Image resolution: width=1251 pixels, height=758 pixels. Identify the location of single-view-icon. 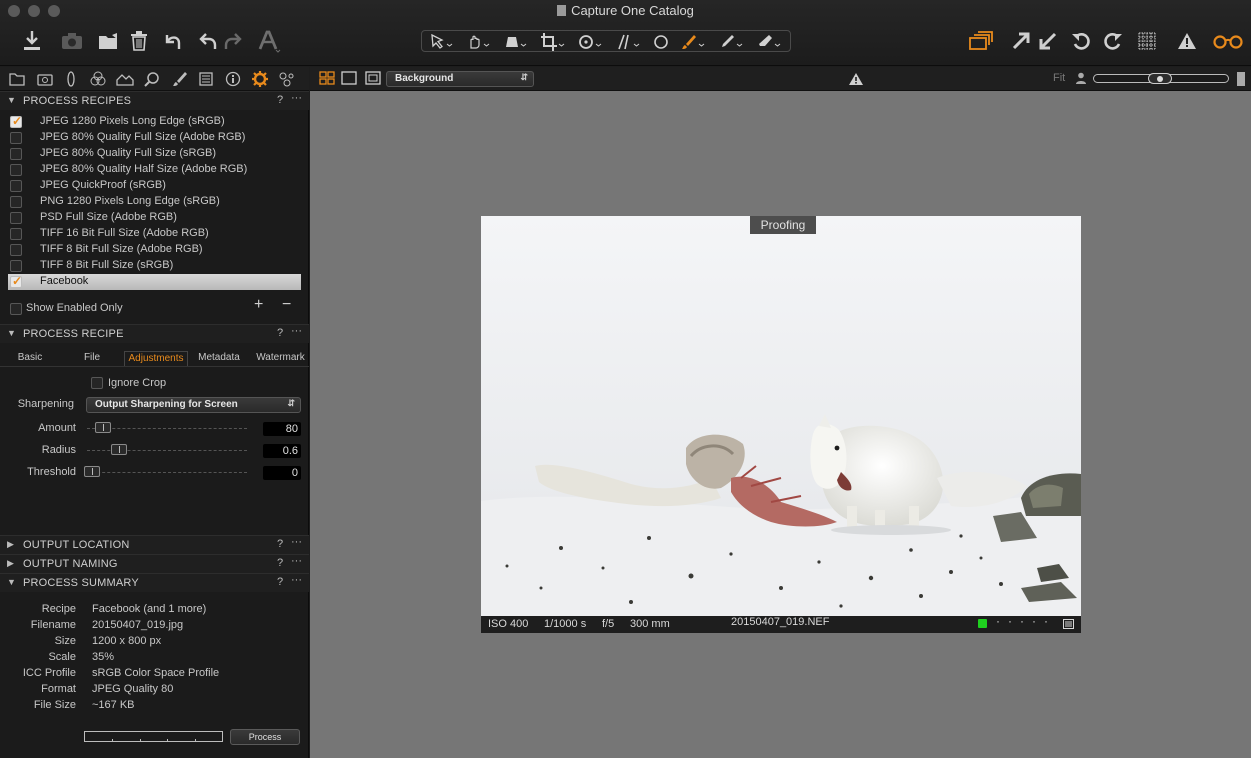
(349, 79).